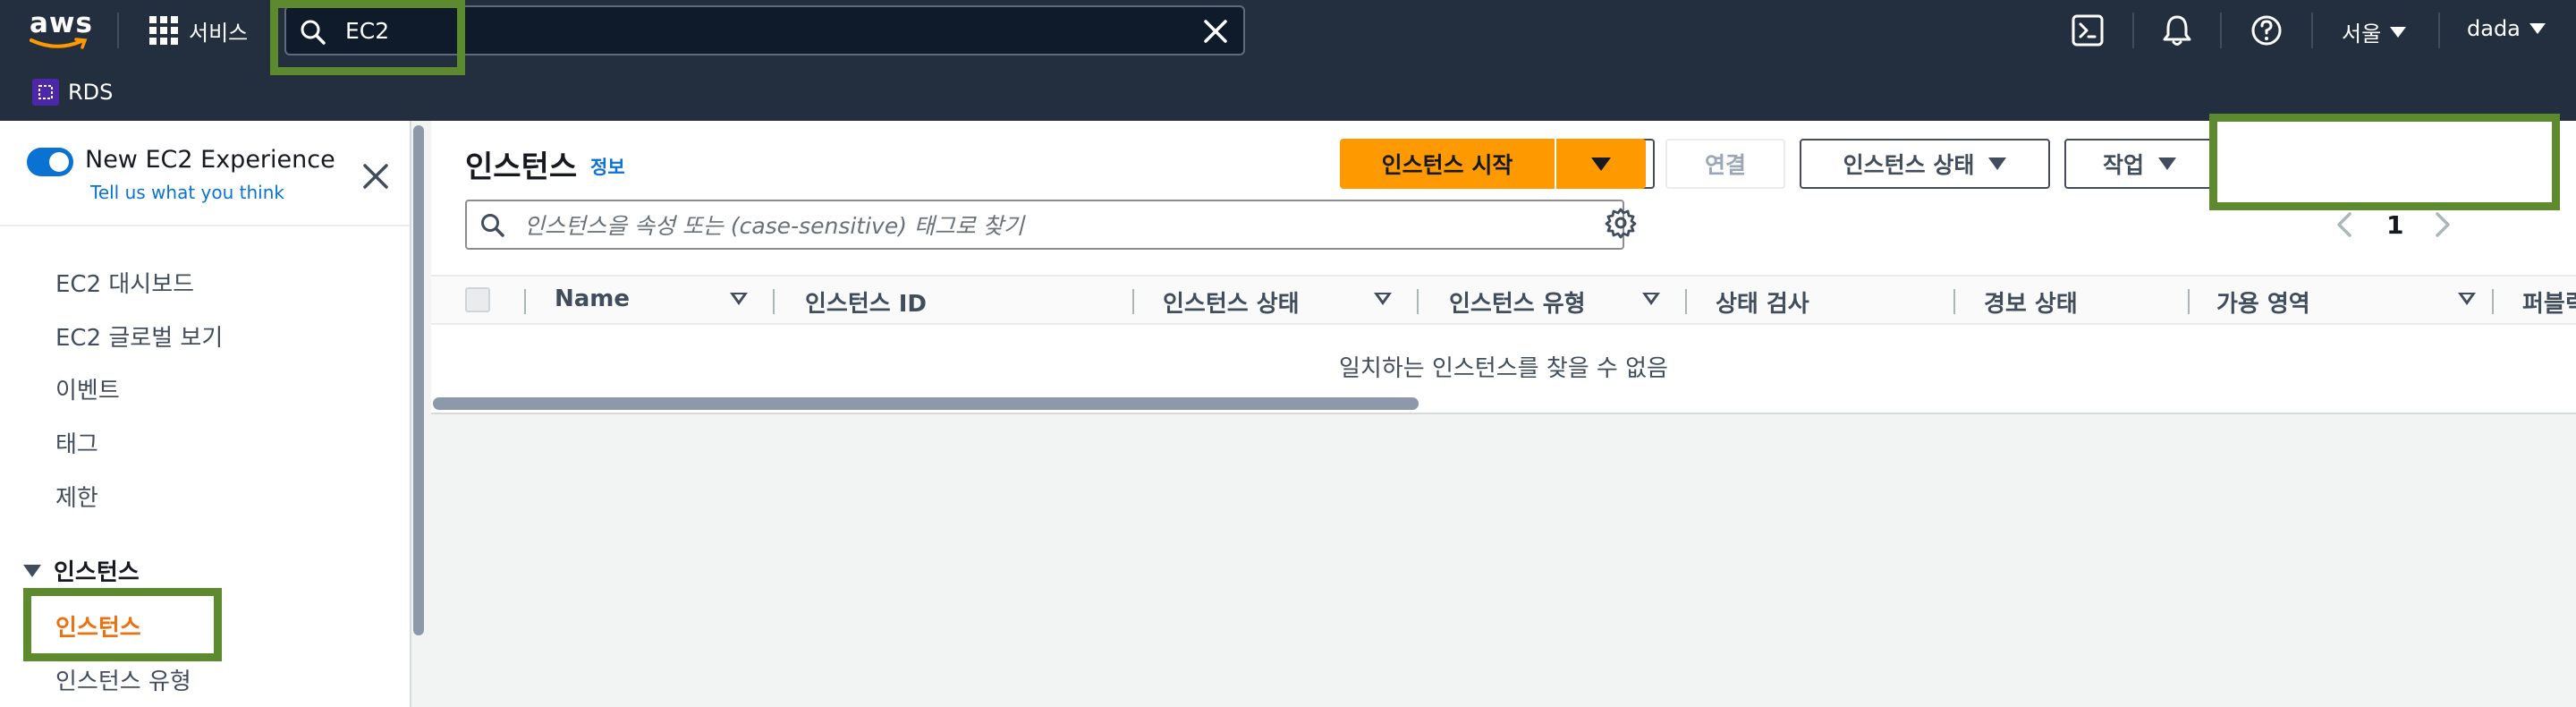 The height and width of the screenshot is (707, 2576). What do you see at coordinates (1503, 368) in the screenshot?
I see `empty-message: 일치하는 인스턴스를 찾을 수 없음` at bounding box center [1503, 368].